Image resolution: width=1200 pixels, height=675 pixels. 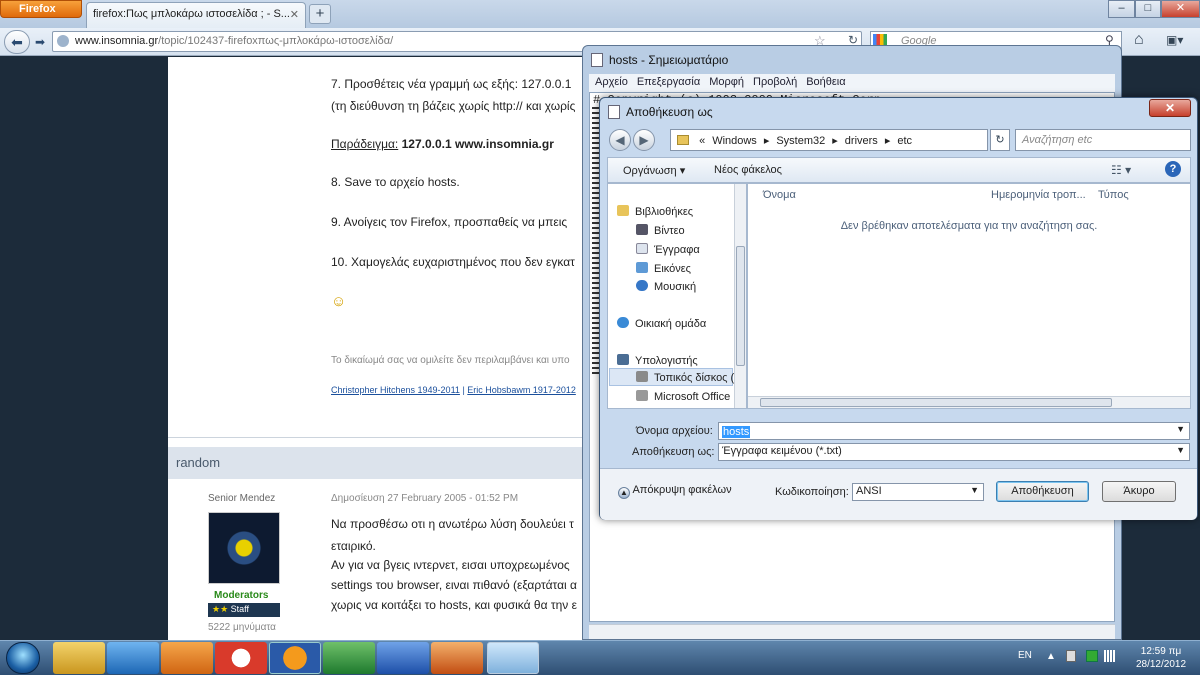 What do you see at coordinates (117, 41) in the screenshot?
I see `url-domain: www.insomnia.gr` at bounding box center [117, 41].